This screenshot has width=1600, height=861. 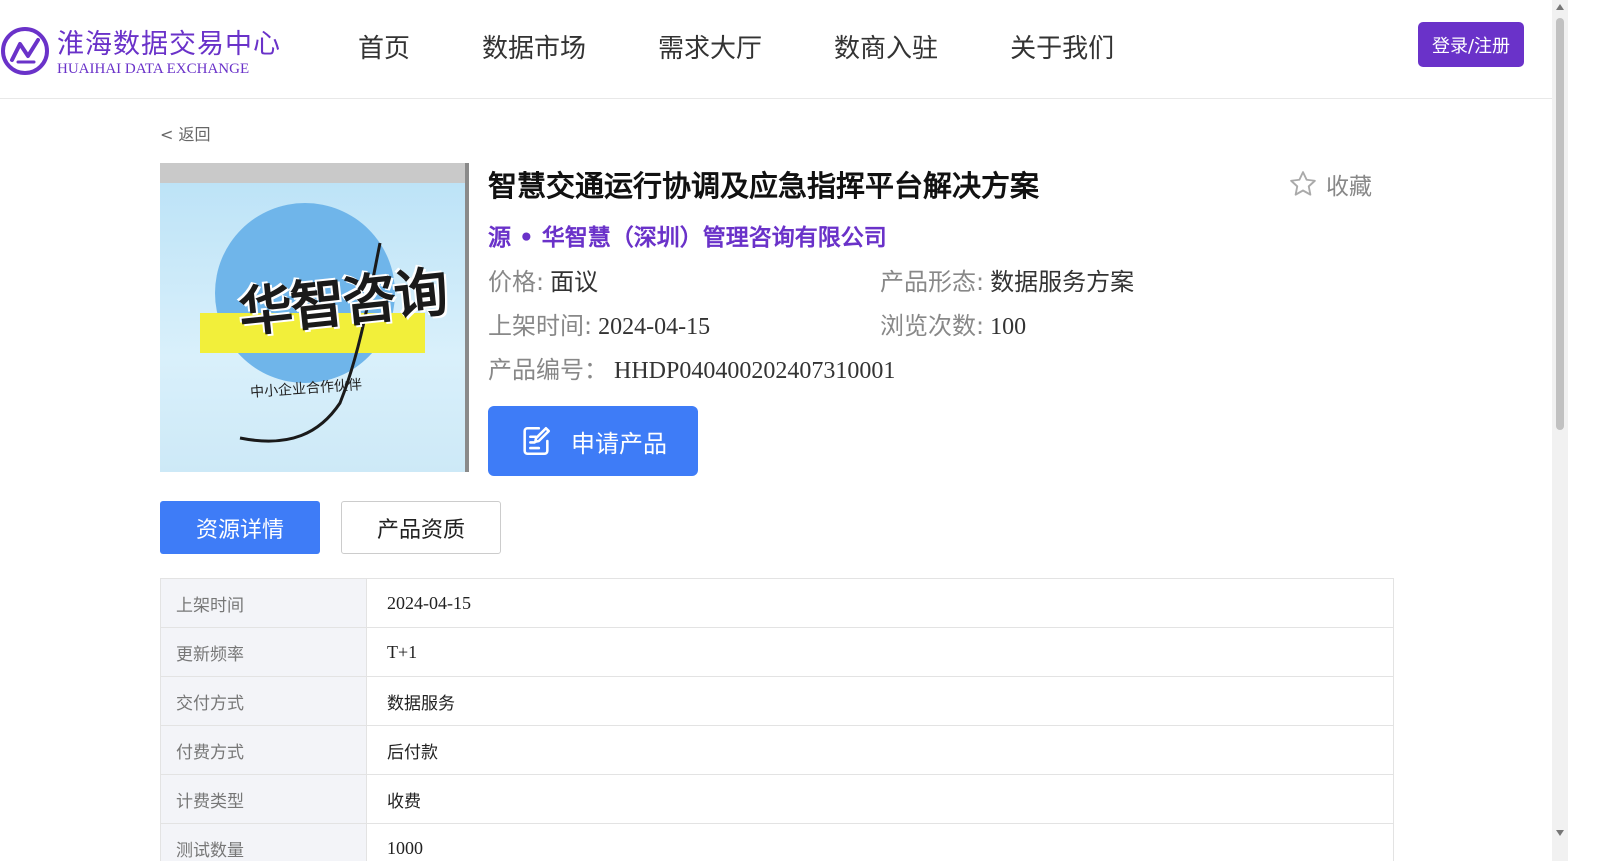 I want to click on nav-demand-hall: 需求大厅, so click(x=710, y=46).